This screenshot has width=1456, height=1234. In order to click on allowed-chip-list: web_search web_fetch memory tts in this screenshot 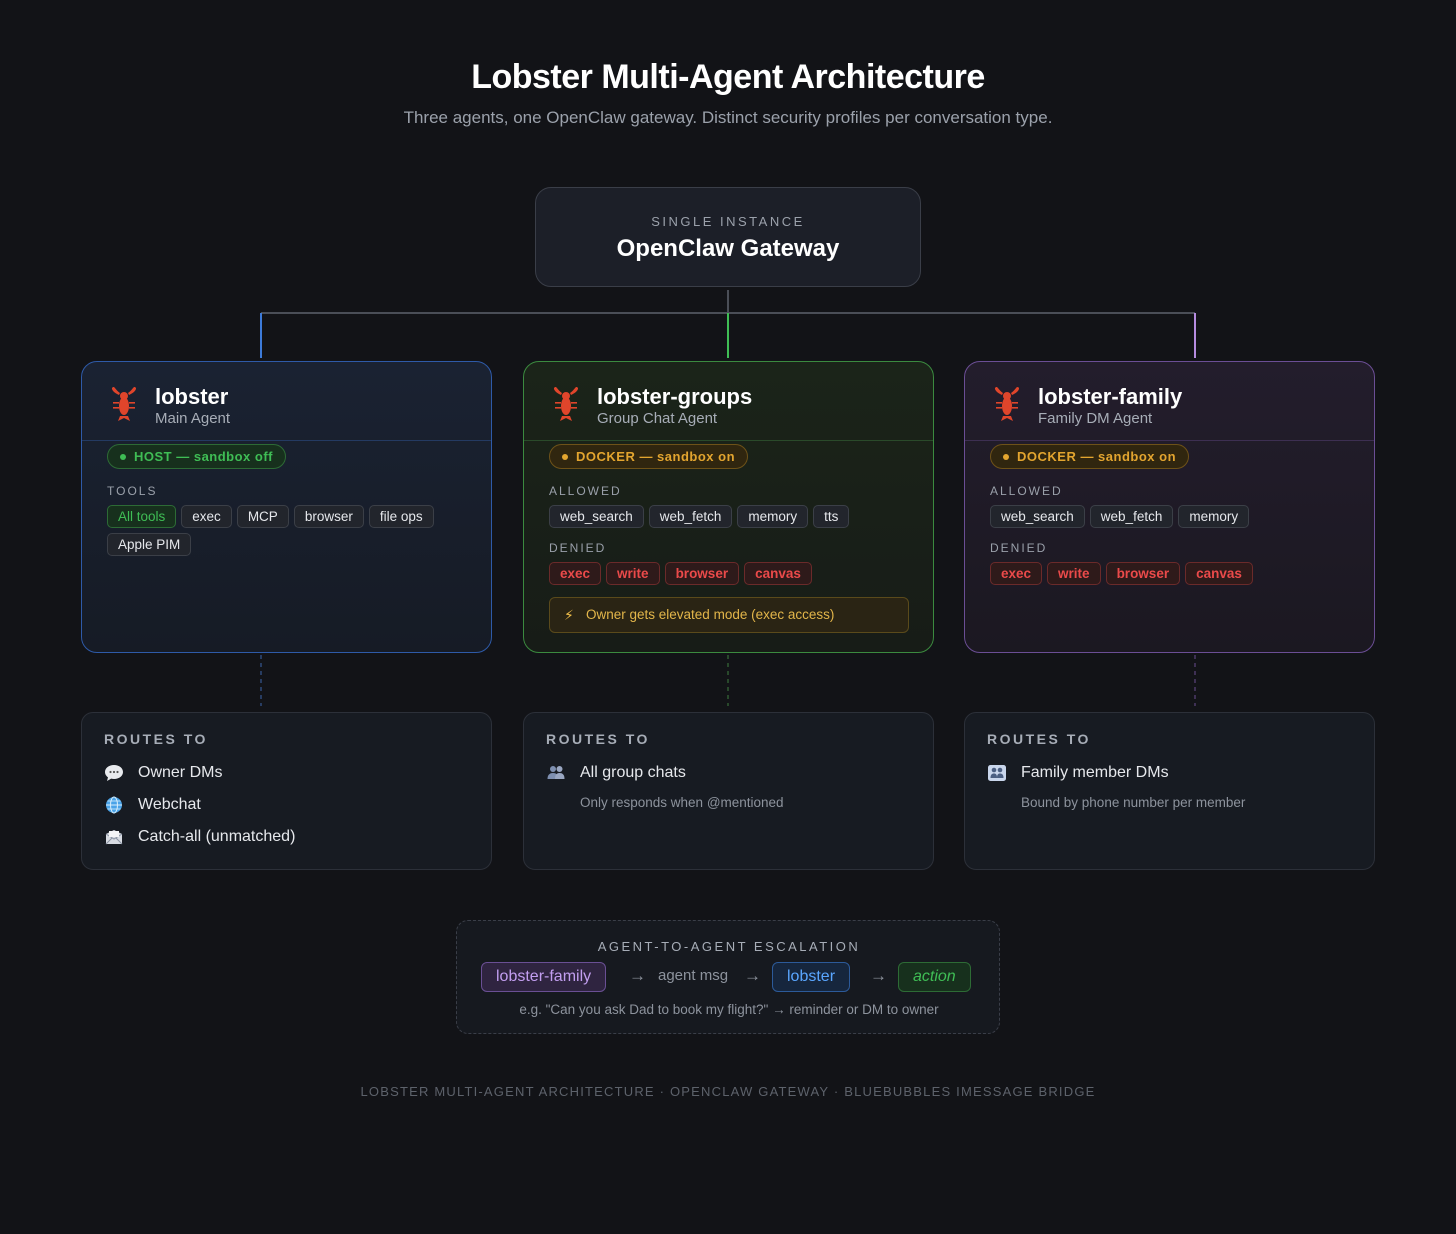, I will do `click(734, 516)`.